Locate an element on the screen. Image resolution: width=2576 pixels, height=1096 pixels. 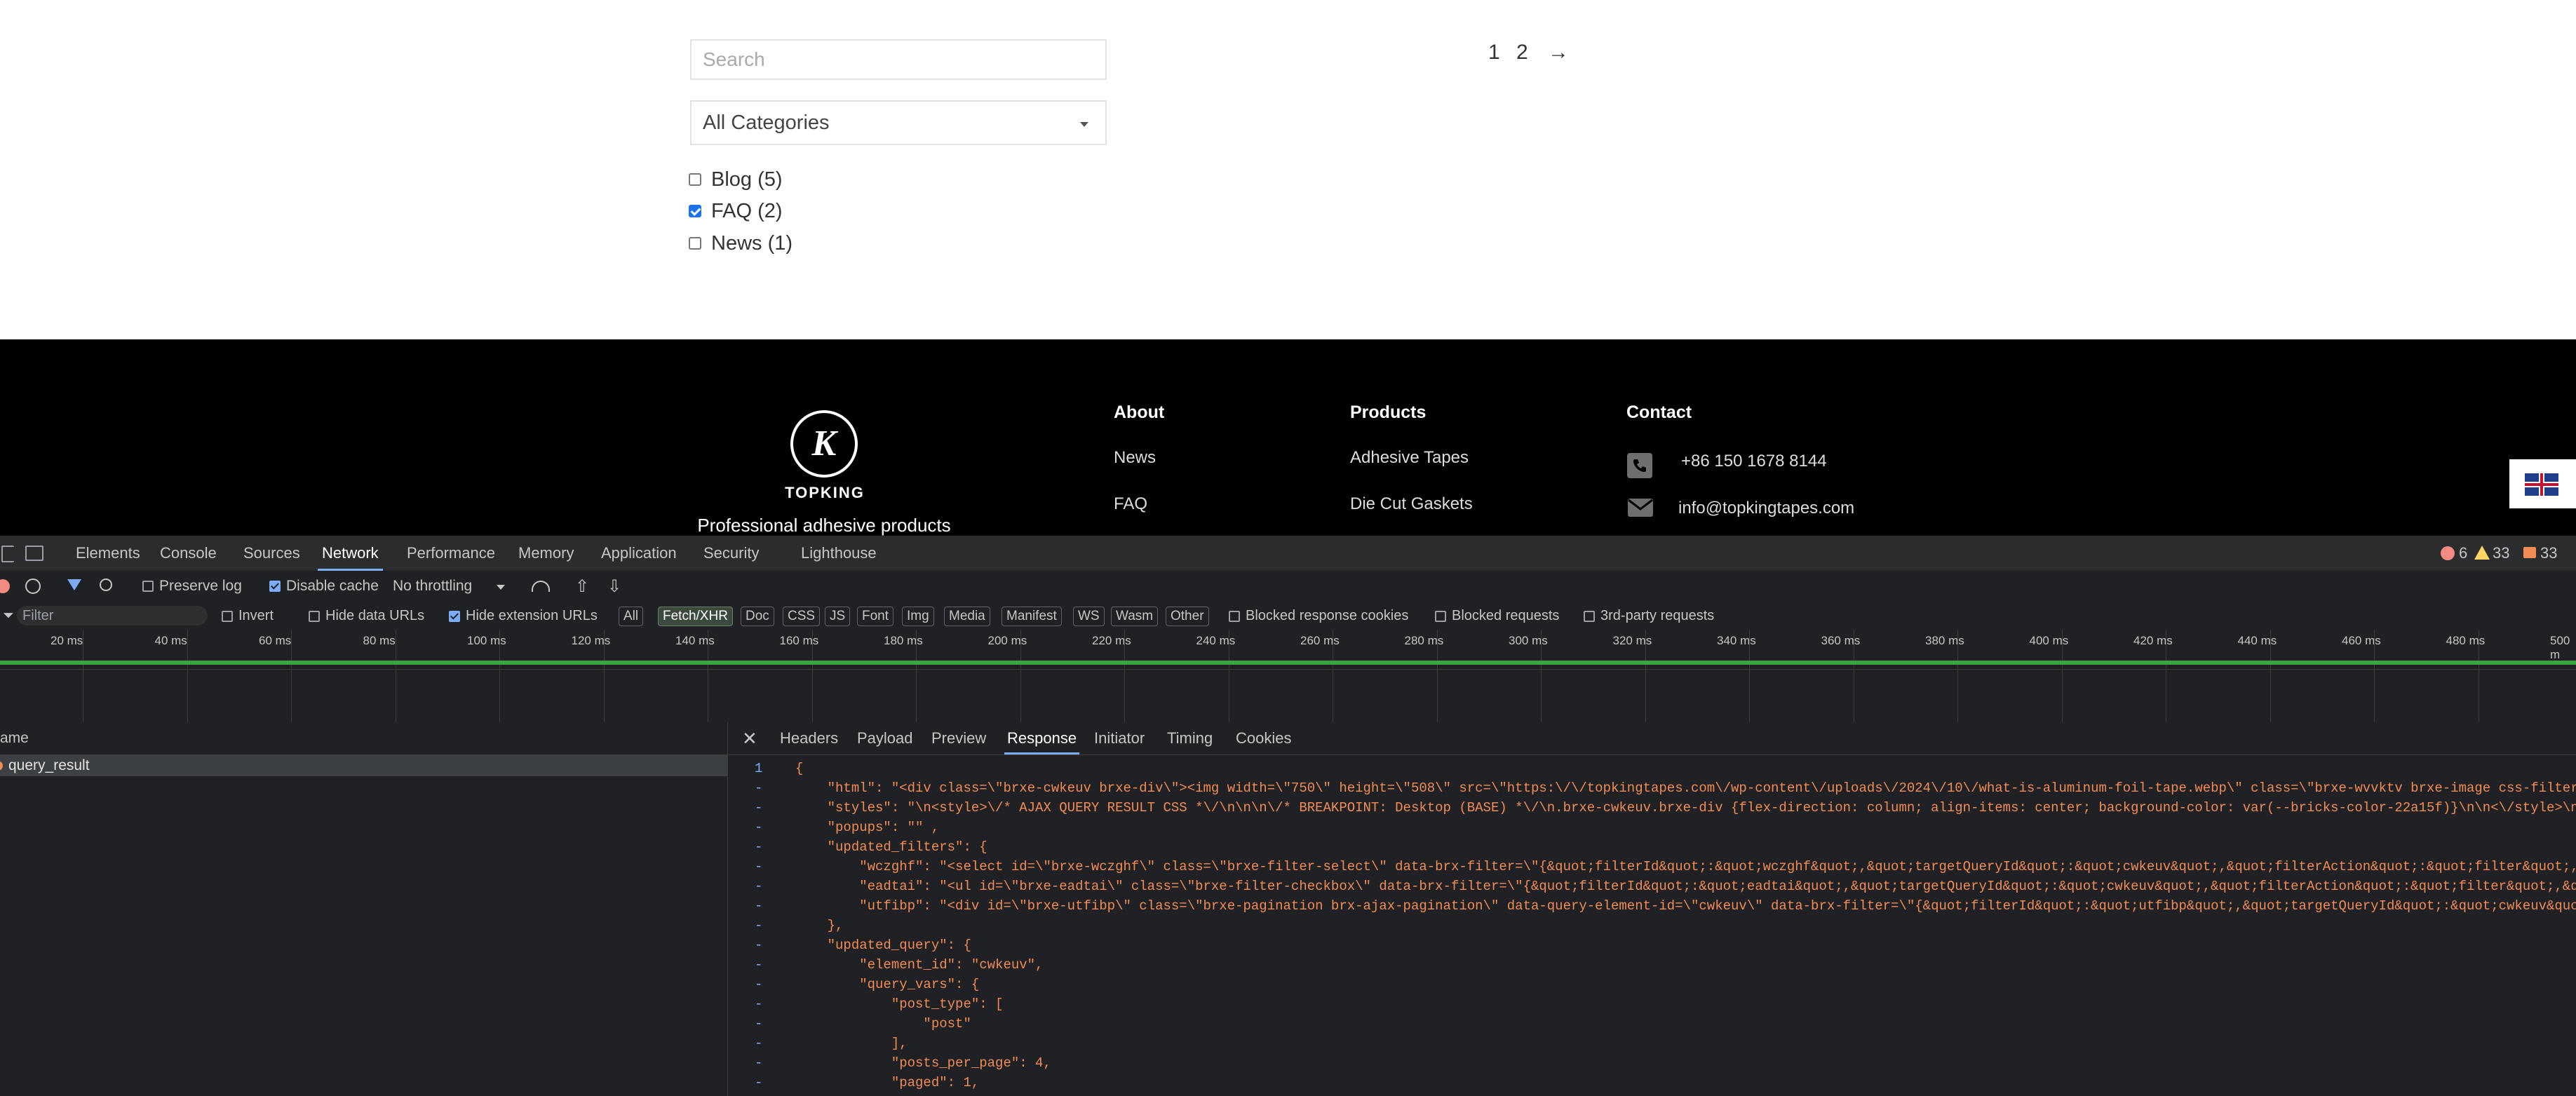
hide-extension-urls-toggle: Hide extension URLs is located at coordinates (523, 616).